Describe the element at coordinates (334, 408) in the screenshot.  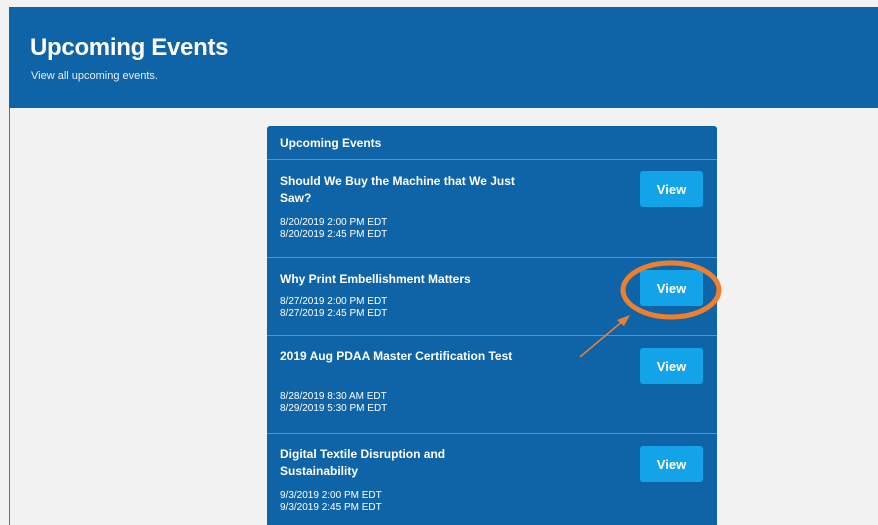
I see `event-end-date: 8/29/2019 5:30 PM EDT` at that location.